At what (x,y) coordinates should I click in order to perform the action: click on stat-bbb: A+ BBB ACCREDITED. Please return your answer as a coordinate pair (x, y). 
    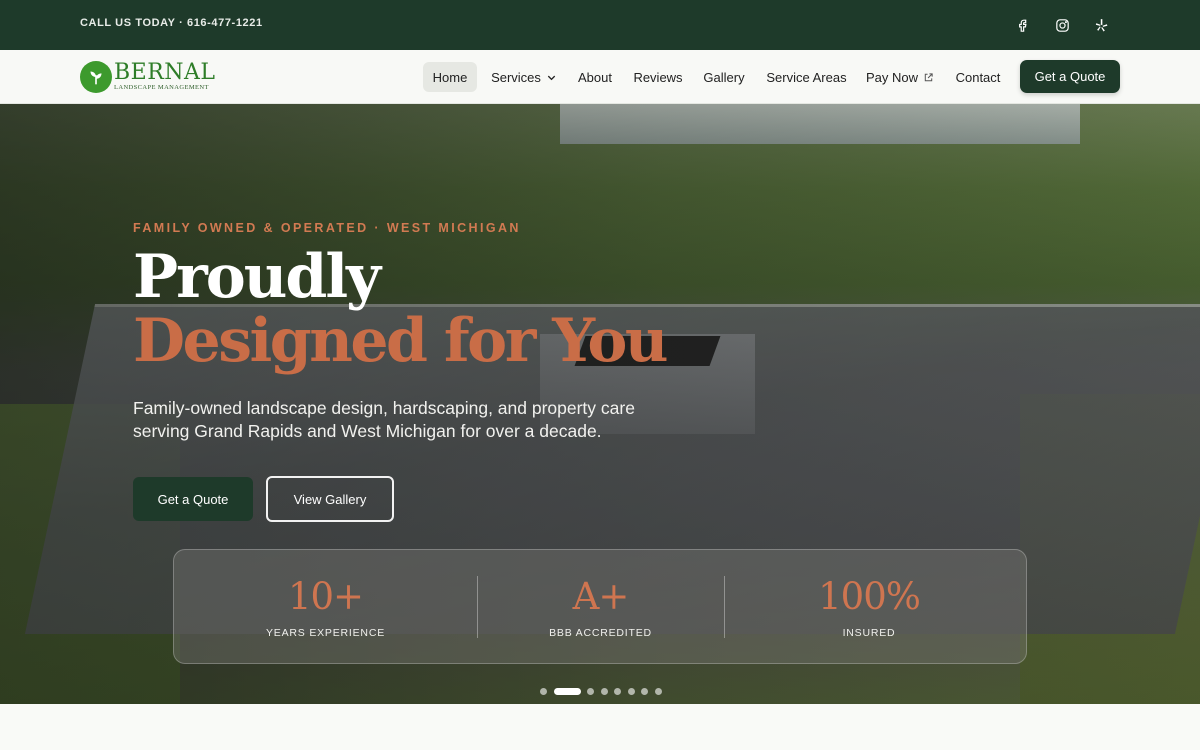
    Looking at the image, I should click on (600, 607).